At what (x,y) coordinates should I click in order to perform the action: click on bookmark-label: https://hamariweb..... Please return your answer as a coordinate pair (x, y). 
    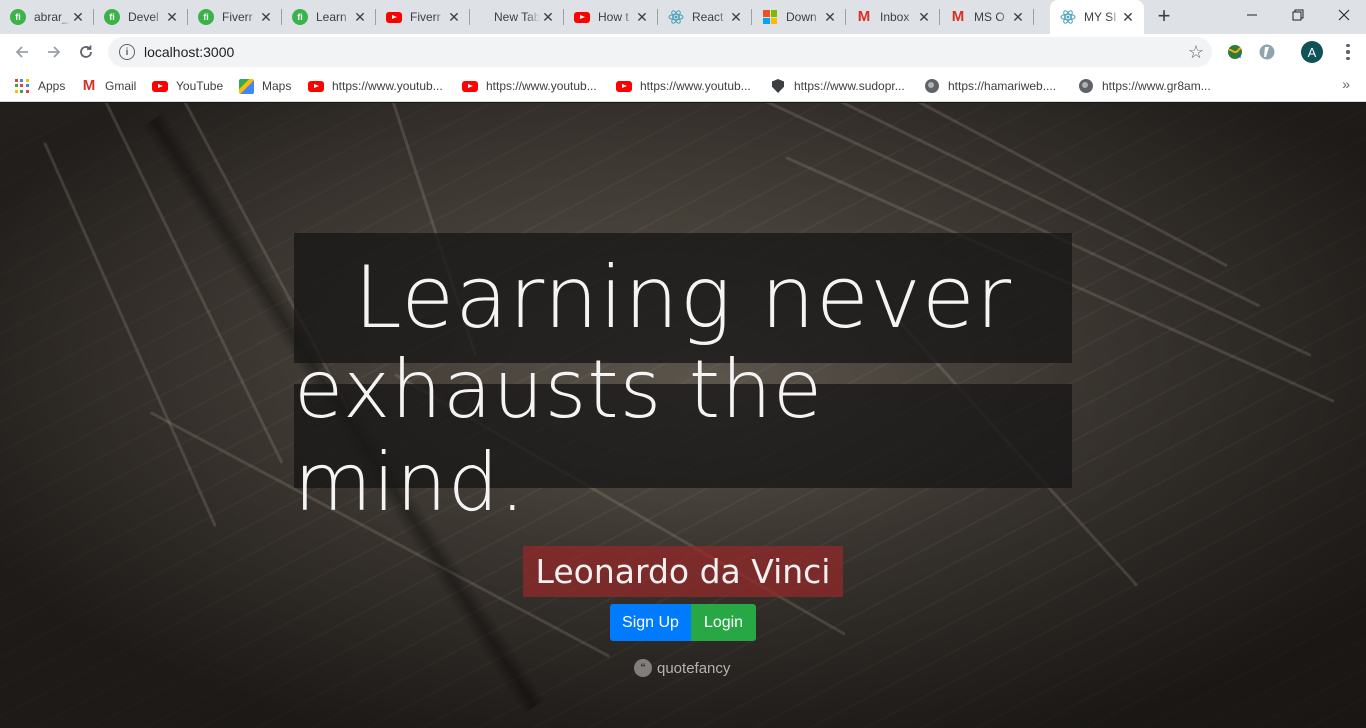
    Looking at the image, I should click on (1002, 86).